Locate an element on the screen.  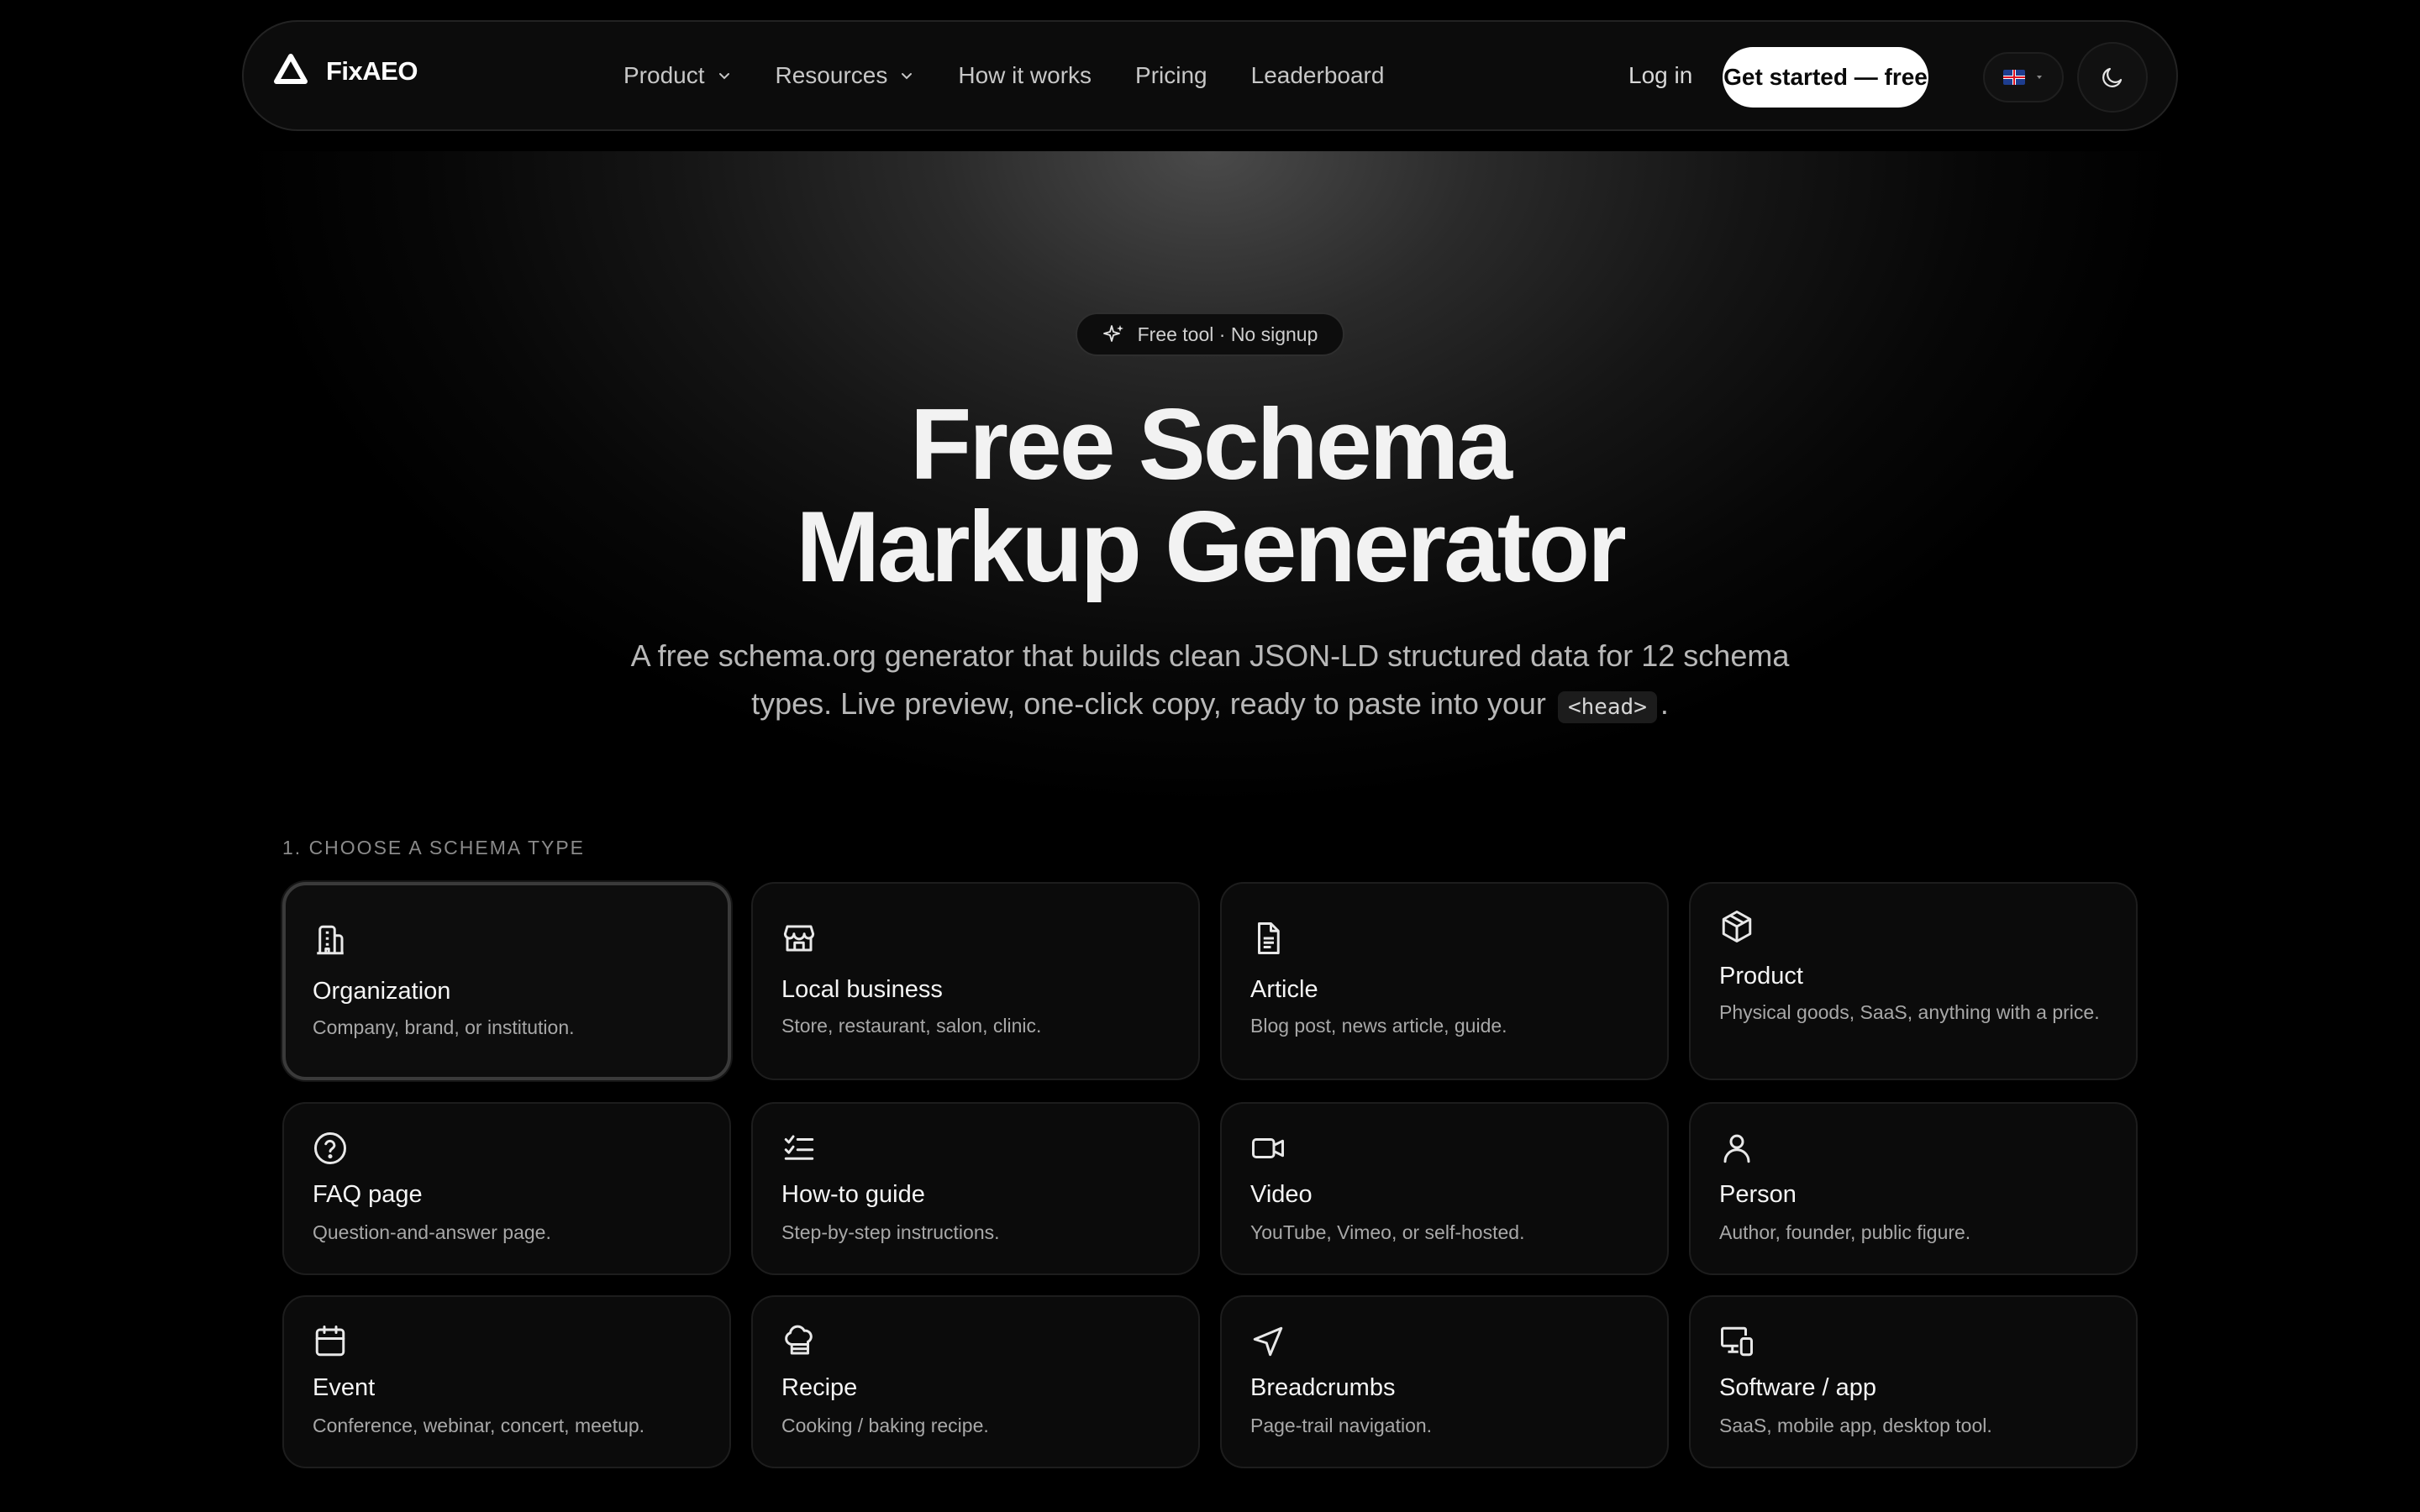
schema-card-video: Video YouTube, Vimeo, or self-hosted. is located at coordinates (1444, 1188).